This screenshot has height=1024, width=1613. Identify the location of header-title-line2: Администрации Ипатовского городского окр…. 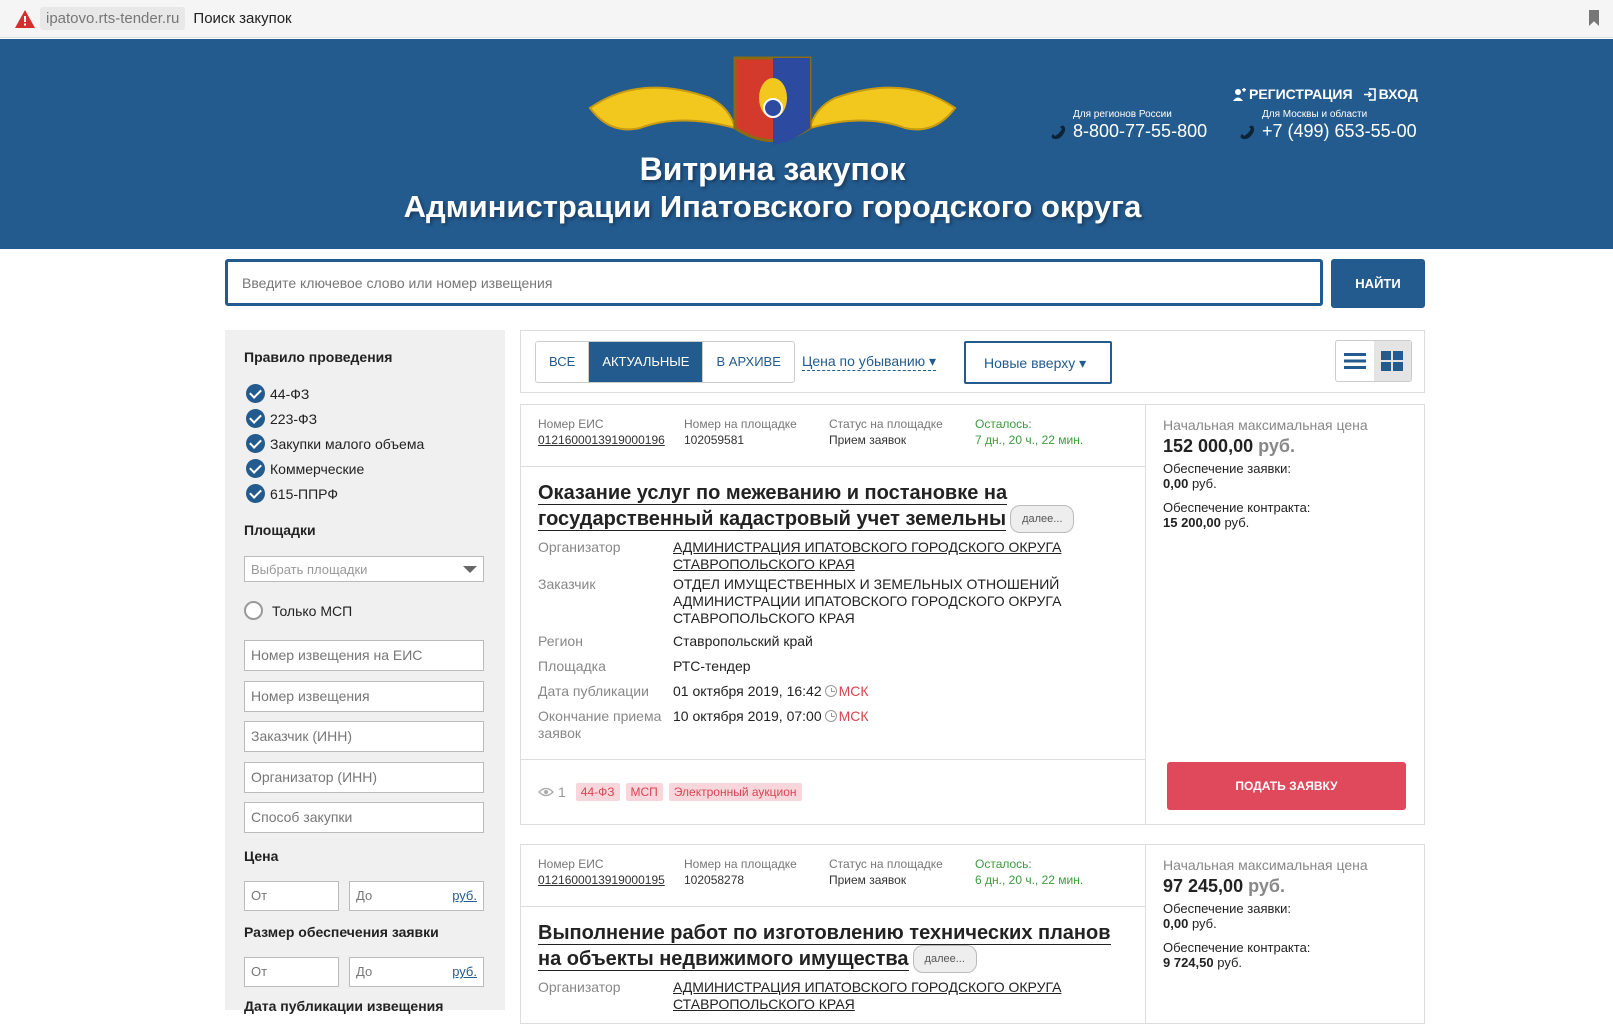
(772, 206).